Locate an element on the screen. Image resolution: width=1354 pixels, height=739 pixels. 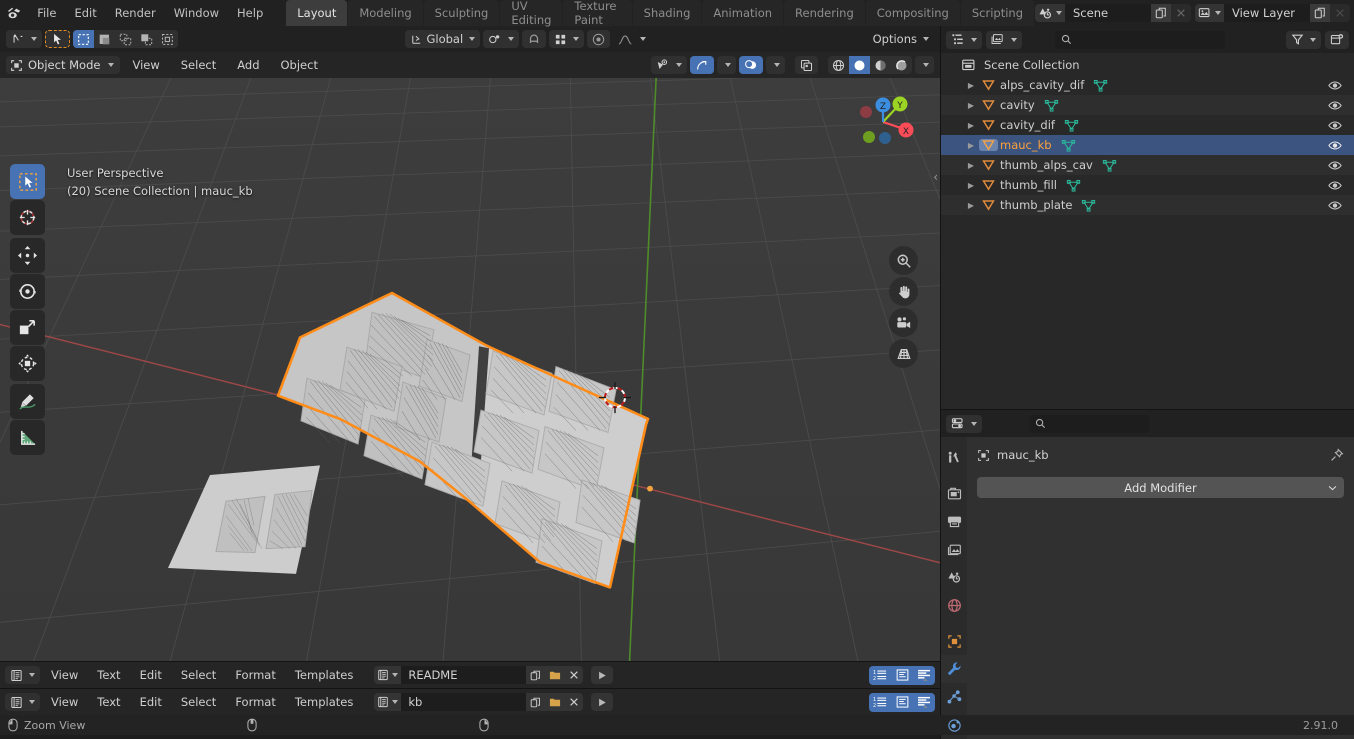
outliner-item-thumb-fill: ▶ thumb_fill is located at coordinates (1147, 185).